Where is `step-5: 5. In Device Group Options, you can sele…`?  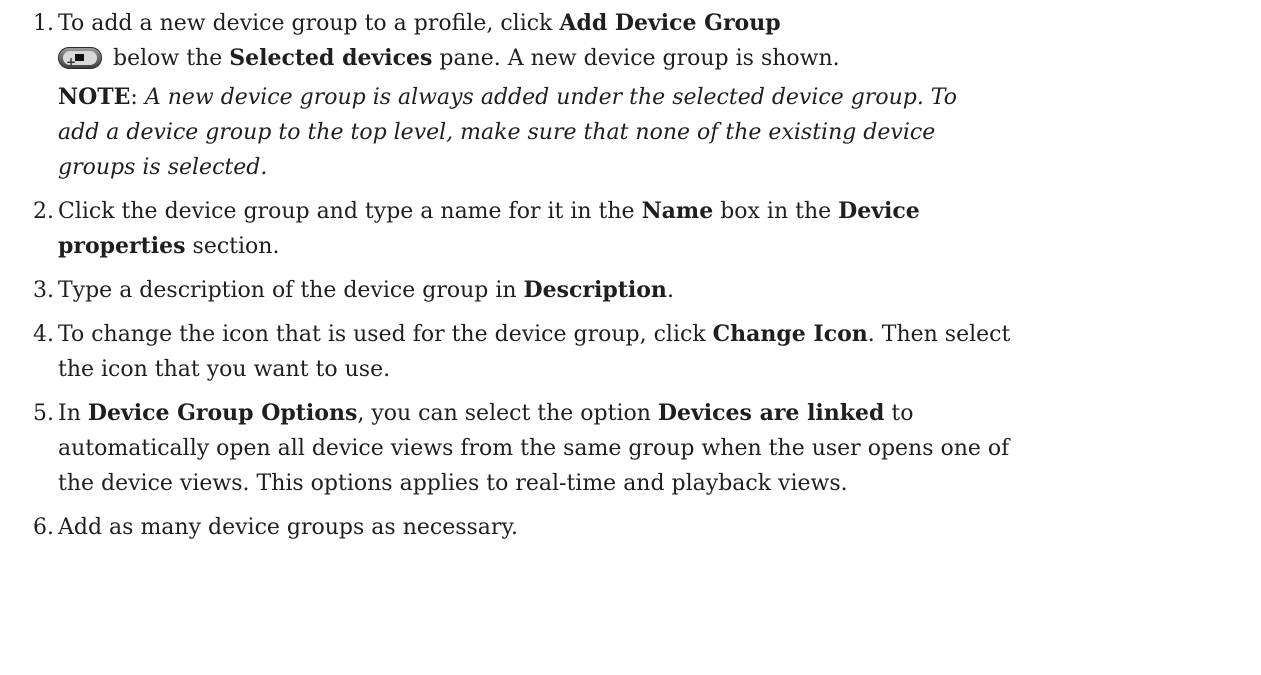 step-5: 5. In Device Group Options, you can sele… is located at coordinates (626, 448).